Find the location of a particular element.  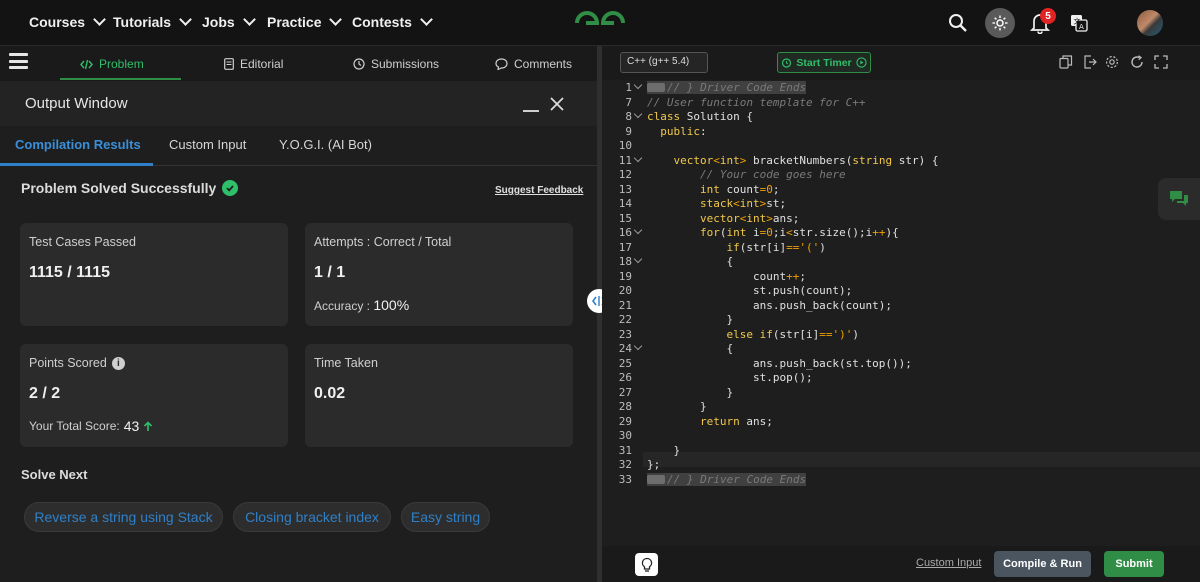

line-number: 27 is located at coordinates (625, 392).